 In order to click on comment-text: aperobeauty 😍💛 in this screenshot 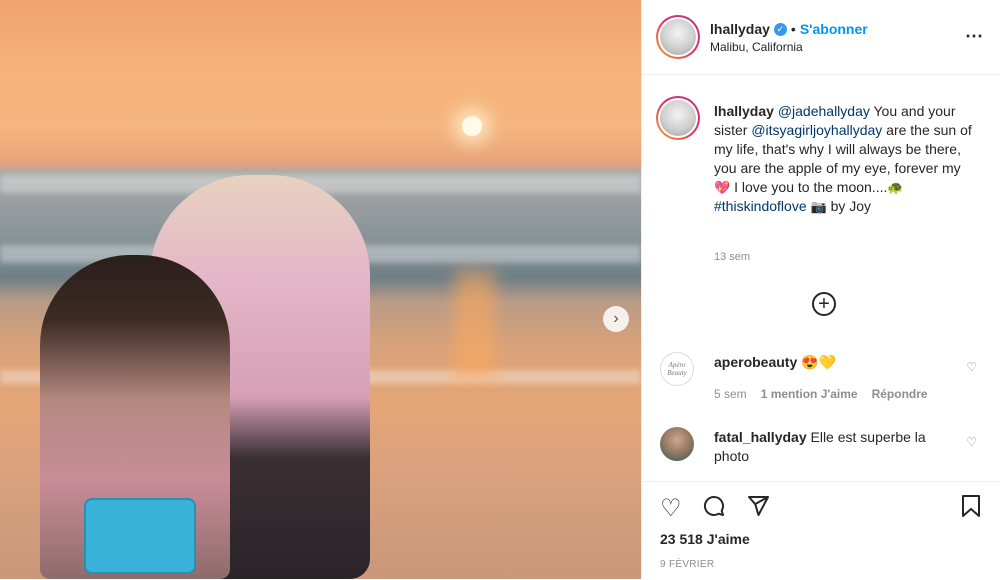, I will do `click(834, 362)`.